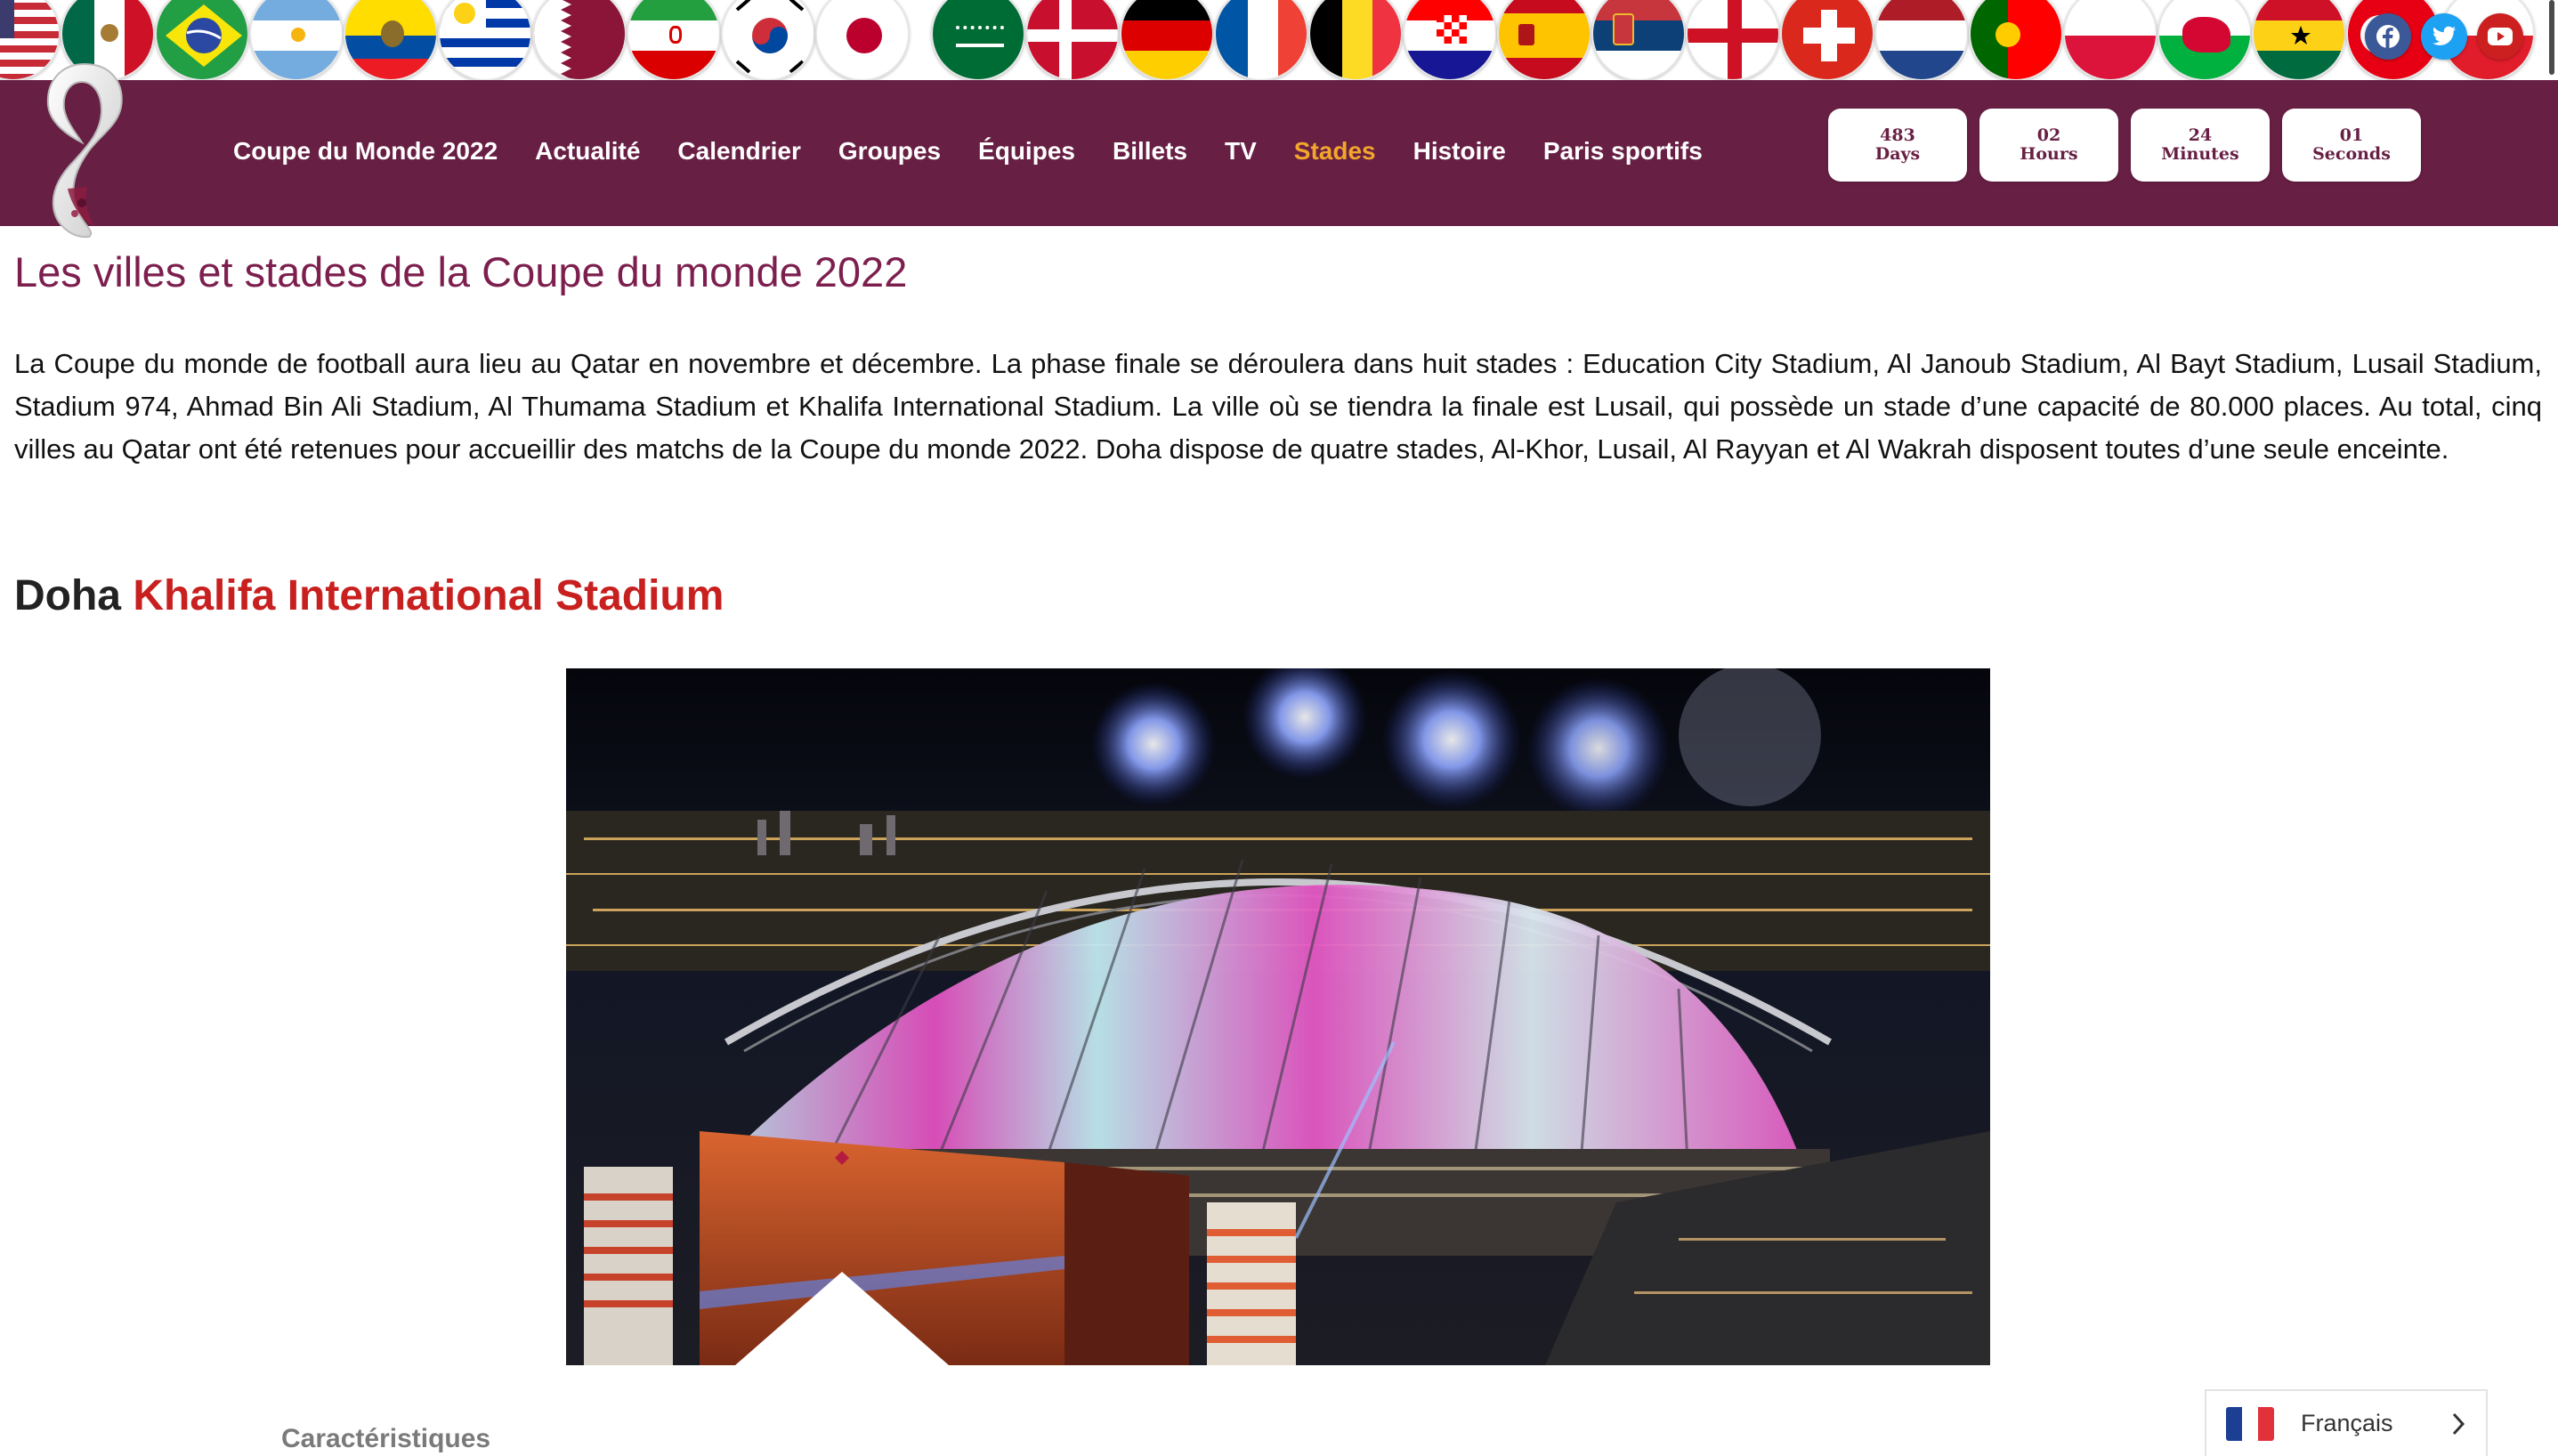 The height and width of the screenshot is (1456, 2558). I want to click on section-stadium: Khalifa International Stadium, so click(428, 595).